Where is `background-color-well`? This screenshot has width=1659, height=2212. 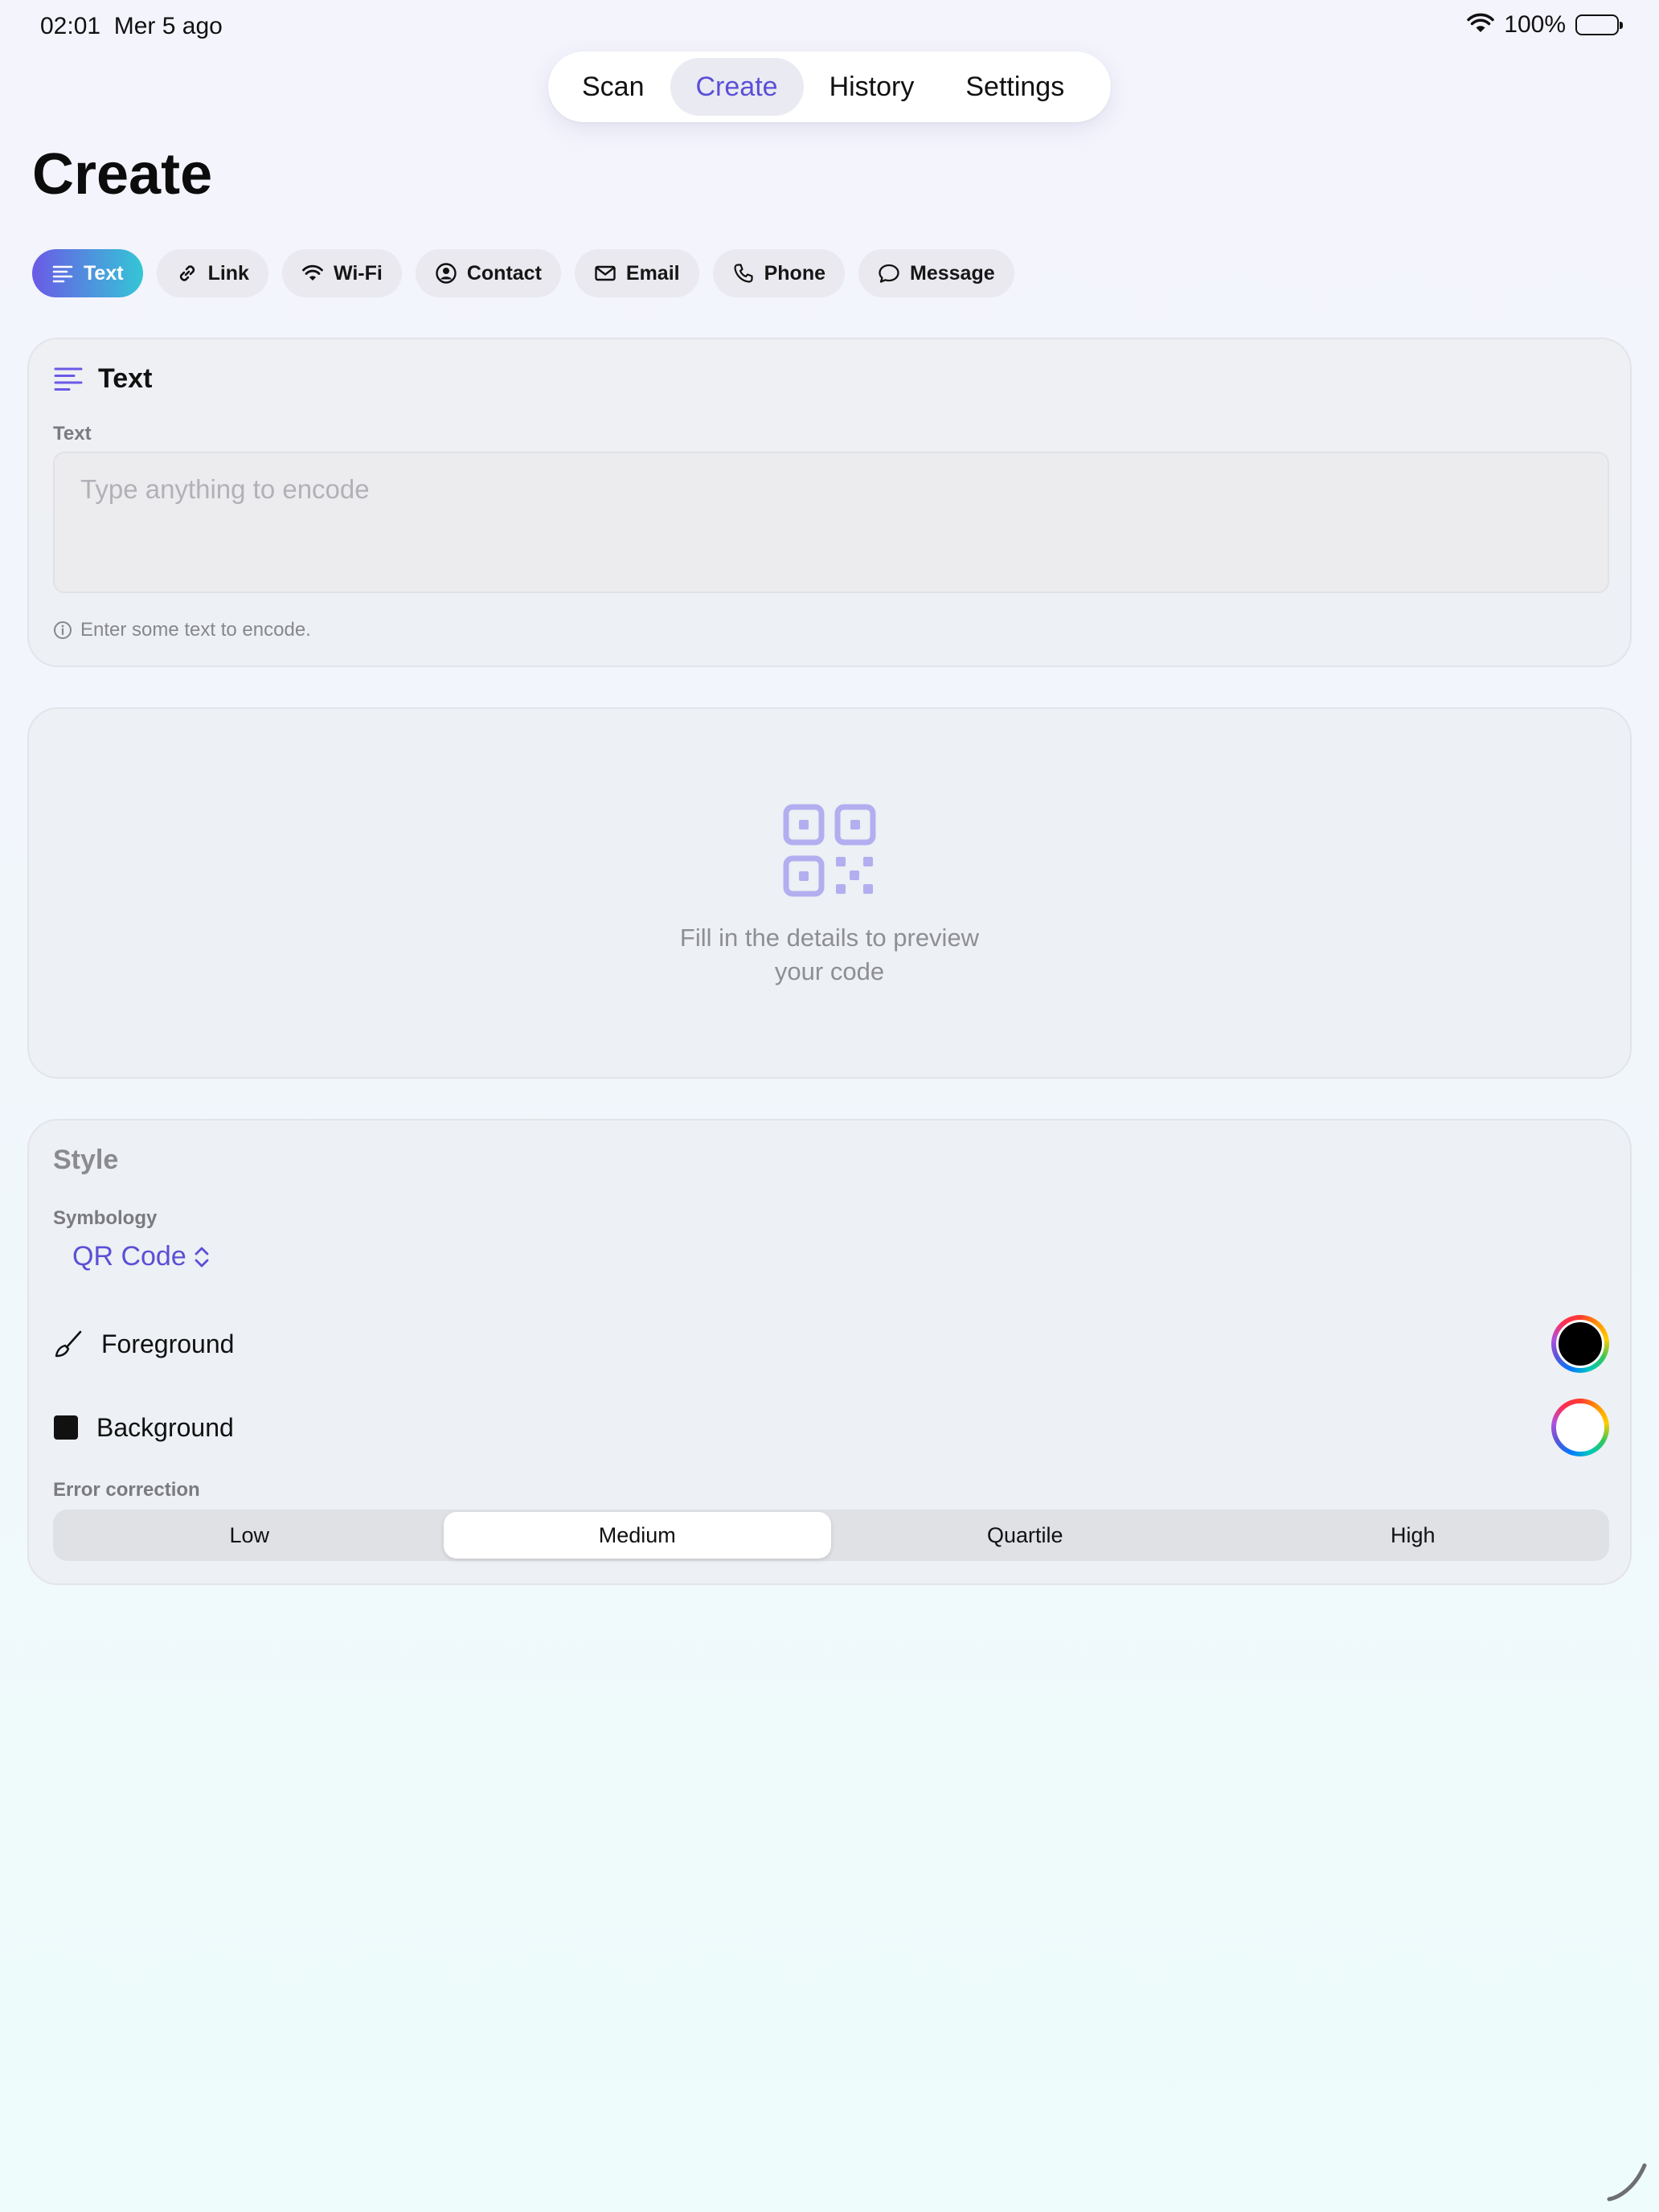
background-color-well is located at coordinates (1580, 1427).